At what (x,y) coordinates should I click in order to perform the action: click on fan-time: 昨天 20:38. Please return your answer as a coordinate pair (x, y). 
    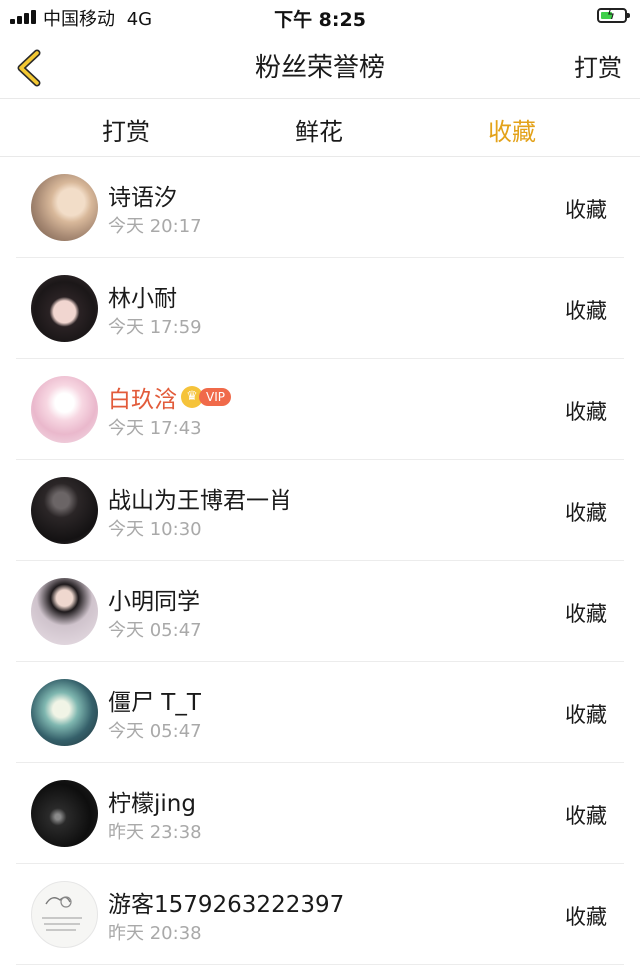
    Looking at the image, I should click on (155, 933).